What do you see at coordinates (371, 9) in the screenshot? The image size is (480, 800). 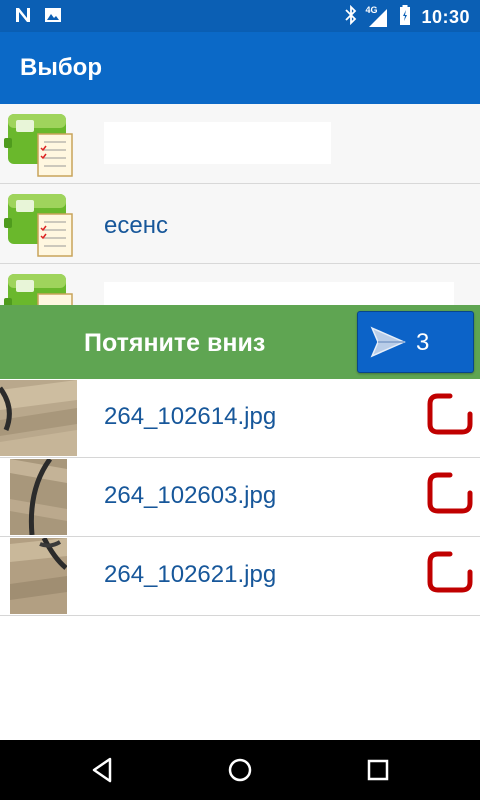 I see `network-type-label: 4G` at bounding box center [371, 9].